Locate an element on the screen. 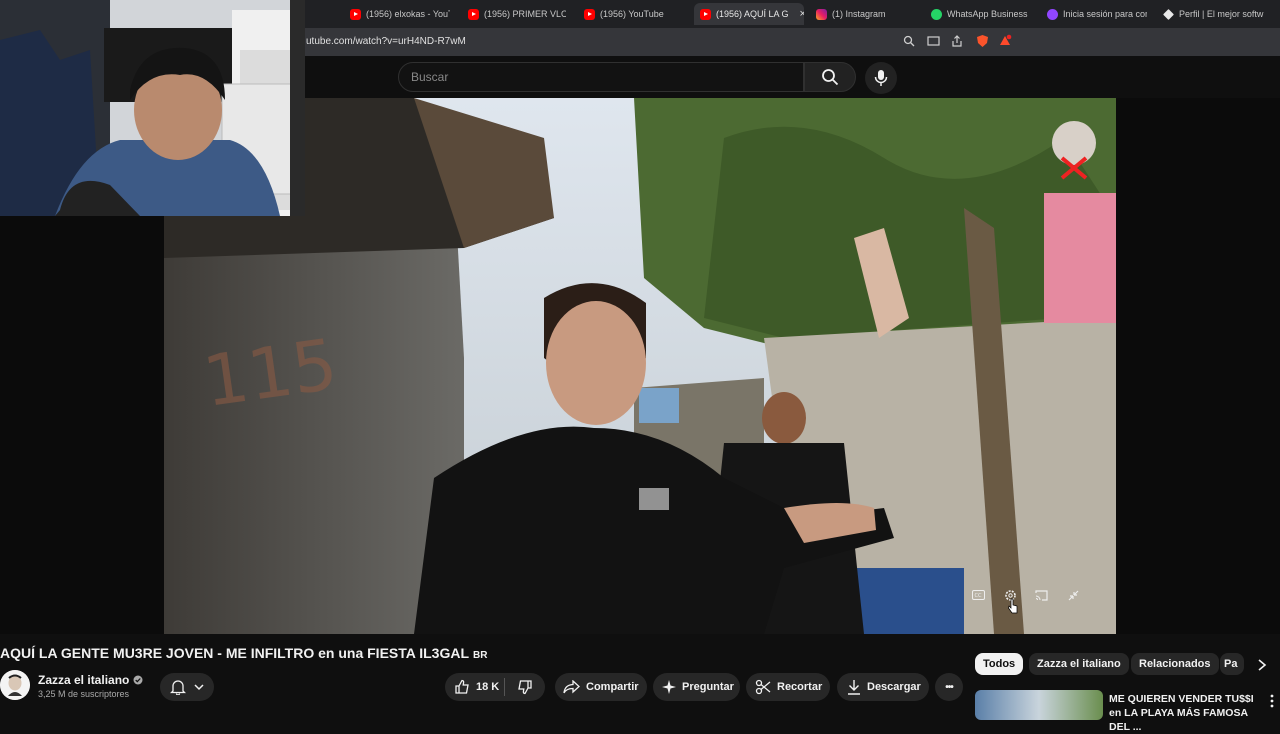 The width and height of the screenshot is (1280, 734). webcam-image is located at coordinates (152, 108).